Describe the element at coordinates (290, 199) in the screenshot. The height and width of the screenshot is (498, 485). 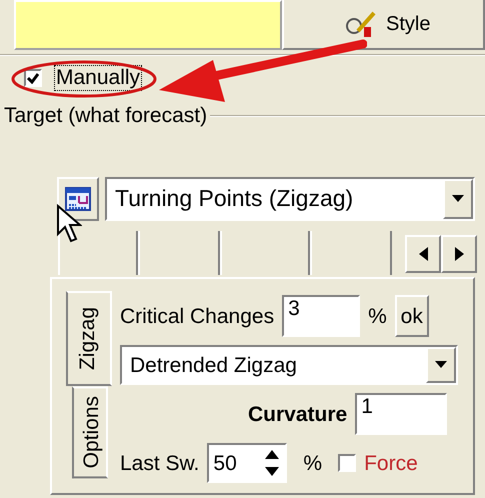
I see `target-combo: Turning Points (Zigzag)` at that location.